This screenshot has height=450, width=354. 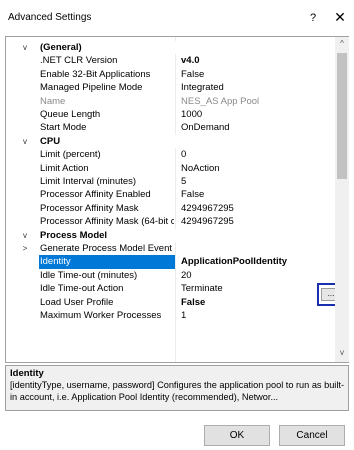 I want to click on property-row: Queue Length 1000, so click(x=170, y=114).